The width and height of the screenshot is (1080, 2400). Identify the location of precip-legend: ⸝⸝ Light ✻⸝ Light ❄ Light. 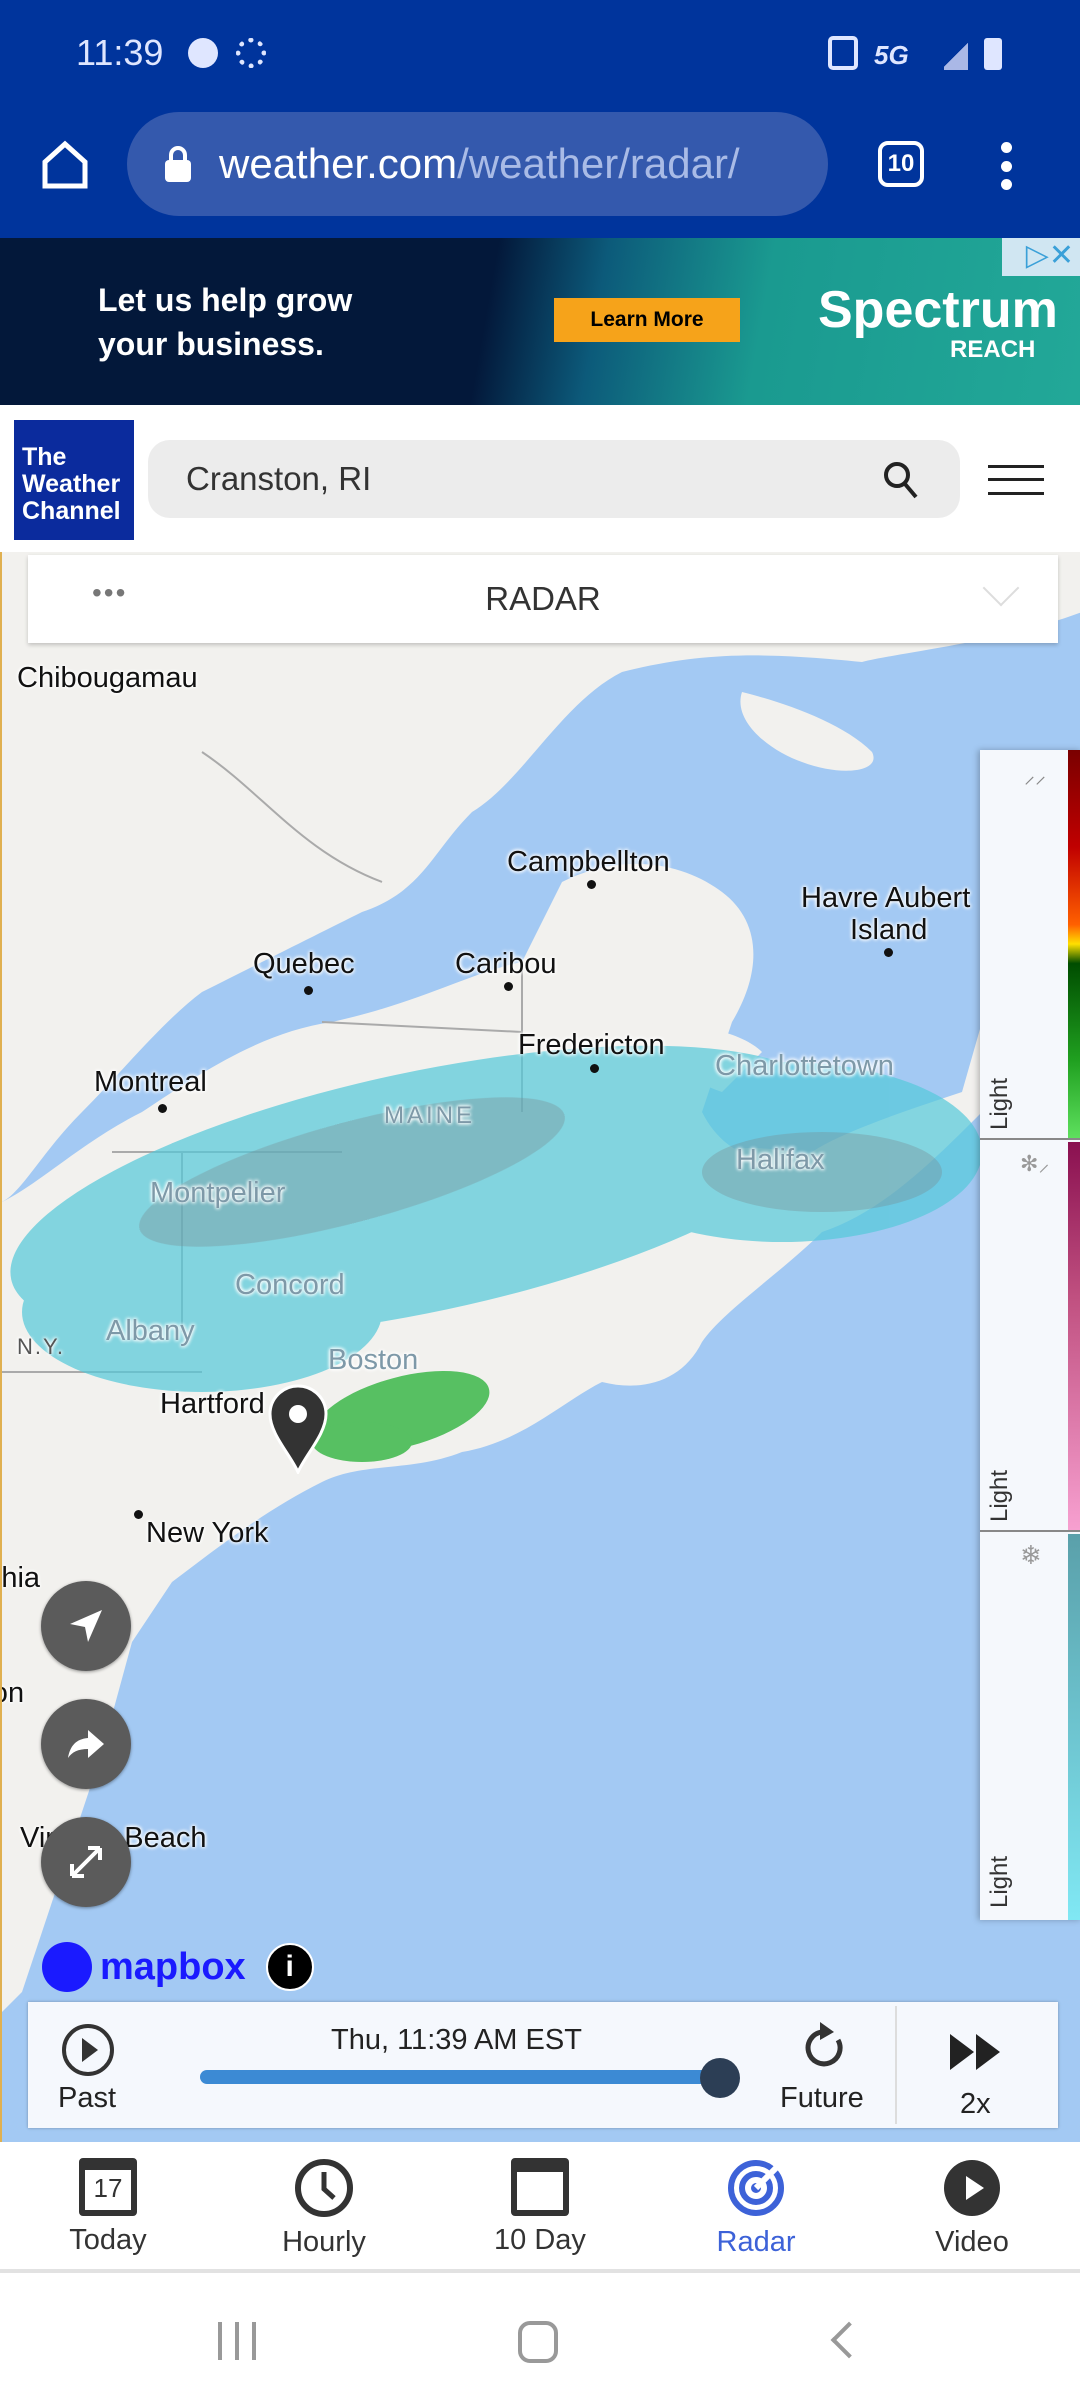
(1030, 1335).